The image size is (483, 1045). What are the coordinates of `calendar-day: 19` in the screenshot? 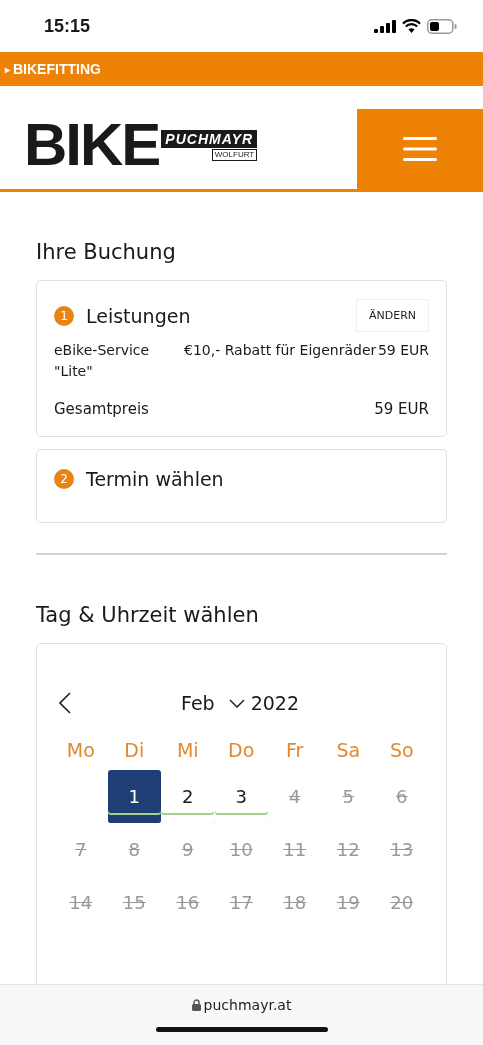 It's located at (348, 902).